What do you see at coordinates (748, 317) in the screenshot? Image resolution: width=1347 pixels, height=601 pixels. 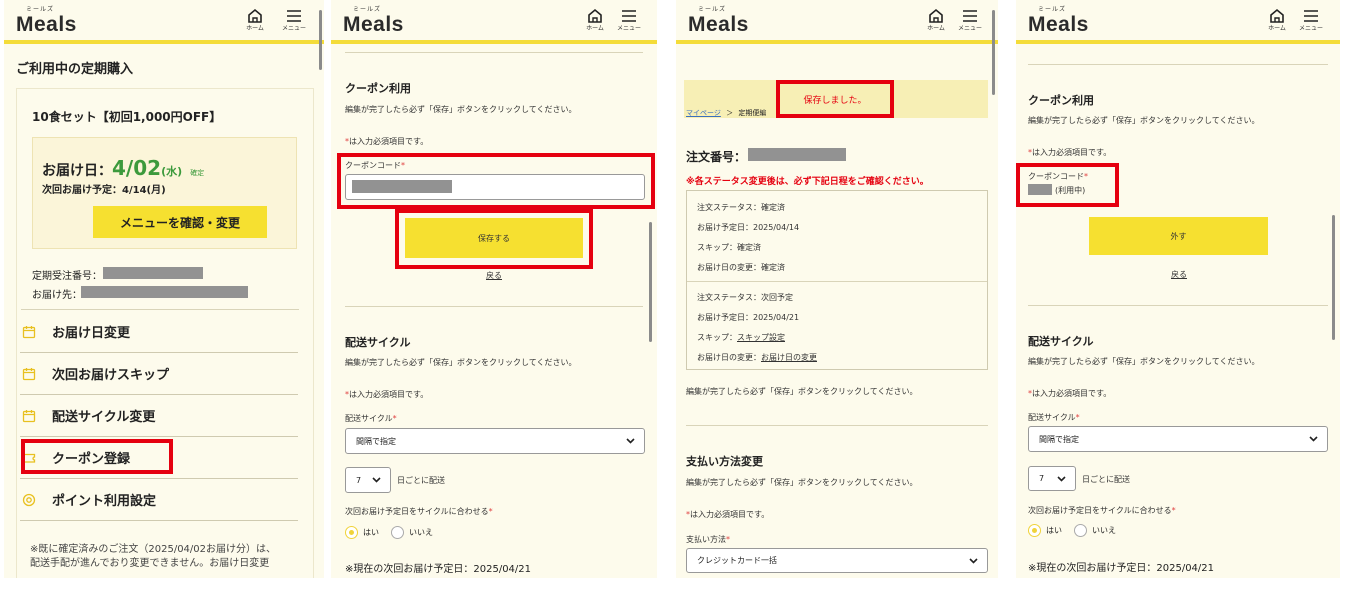 I see `block2-date: お届け予定日：2025/04/21` at bounding box center [748, 317].